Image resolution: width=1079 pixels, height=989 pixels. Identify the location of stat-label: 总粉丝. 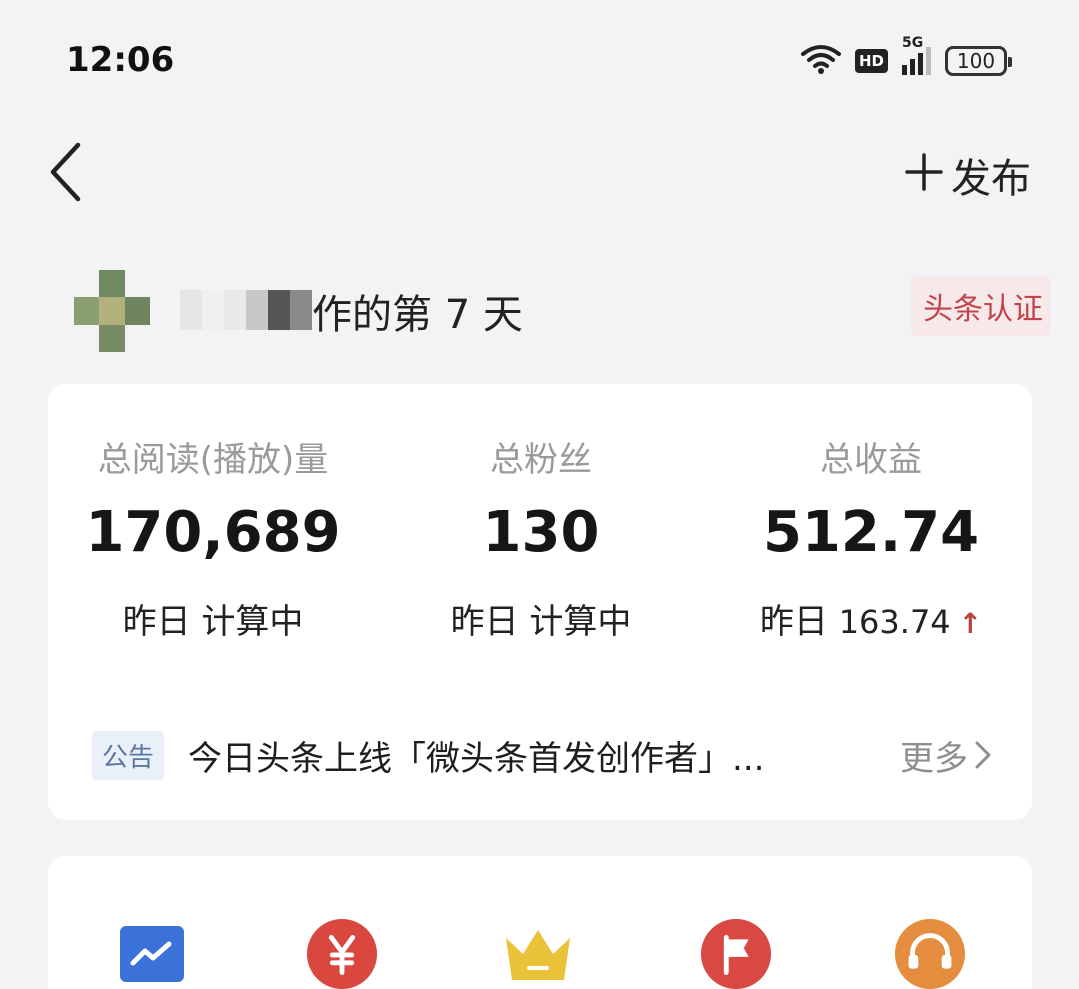
(541, 460).